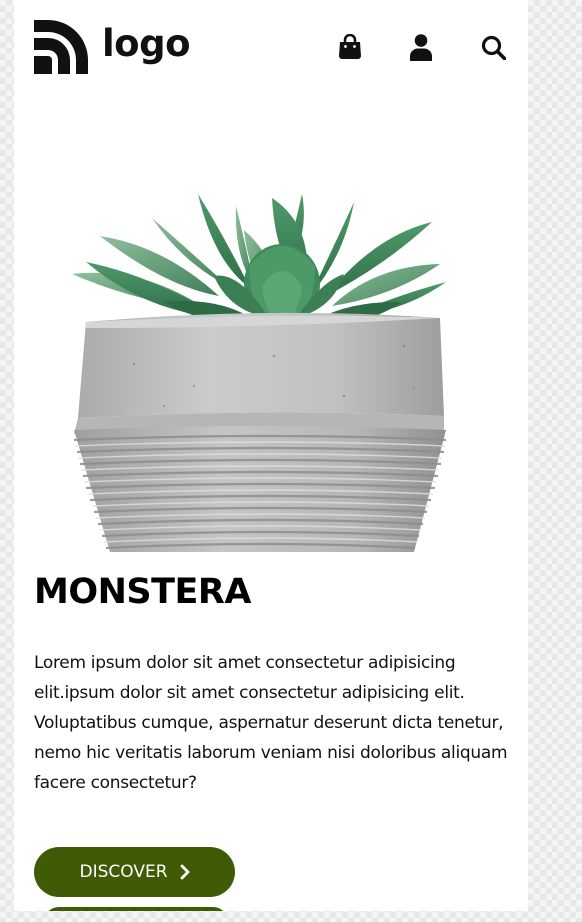 This screenshot has width=582, height=922. I want to click on user-icon, so click(421, 47).